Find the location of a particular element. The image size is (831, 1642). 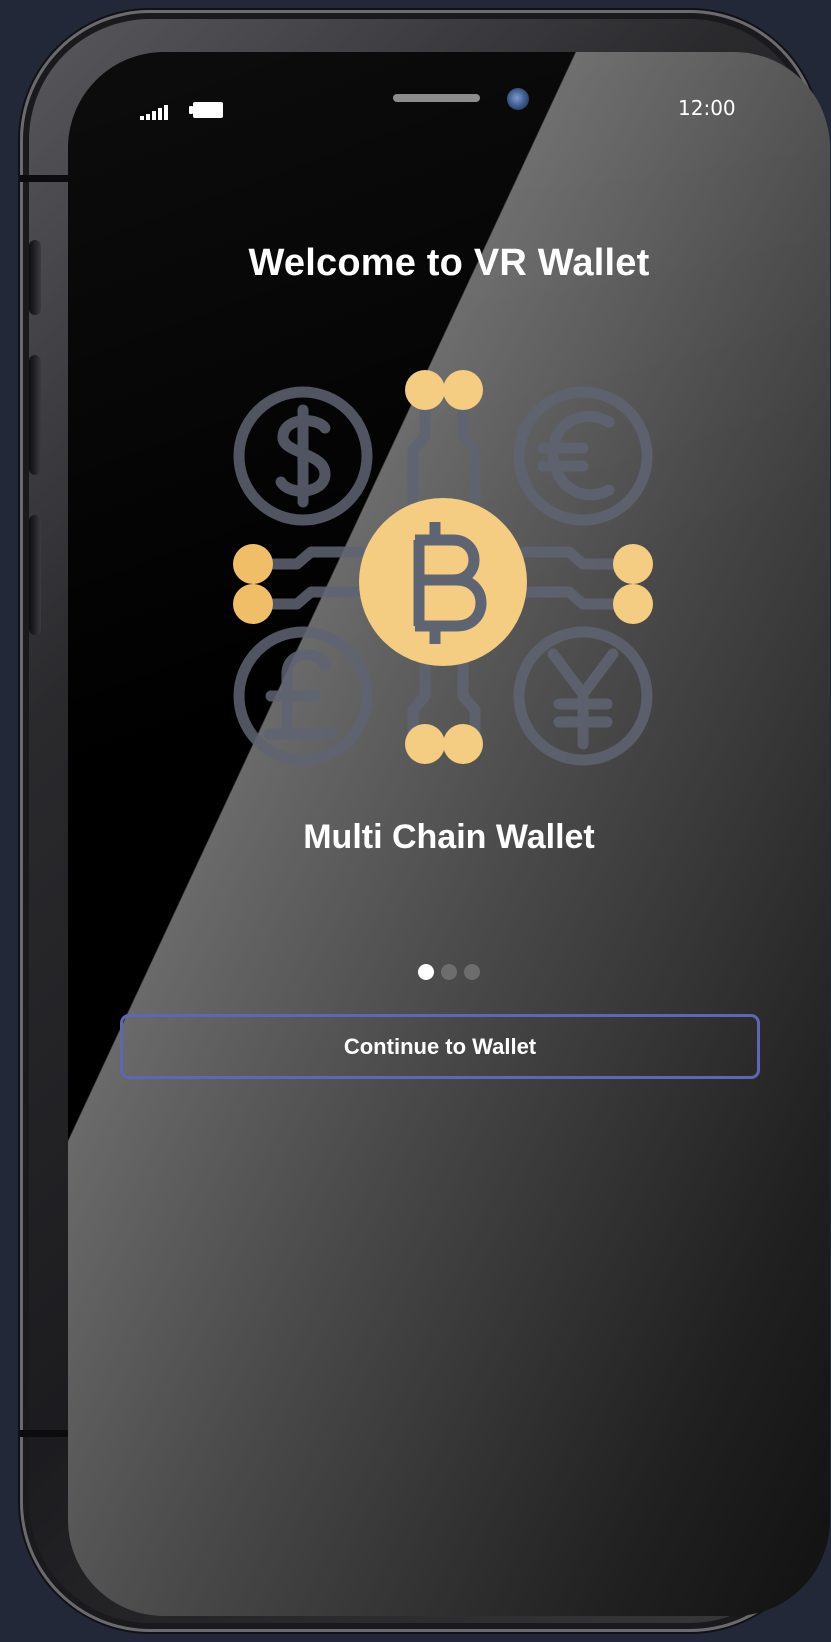

mute-switch is located at coordinates (35, 277).